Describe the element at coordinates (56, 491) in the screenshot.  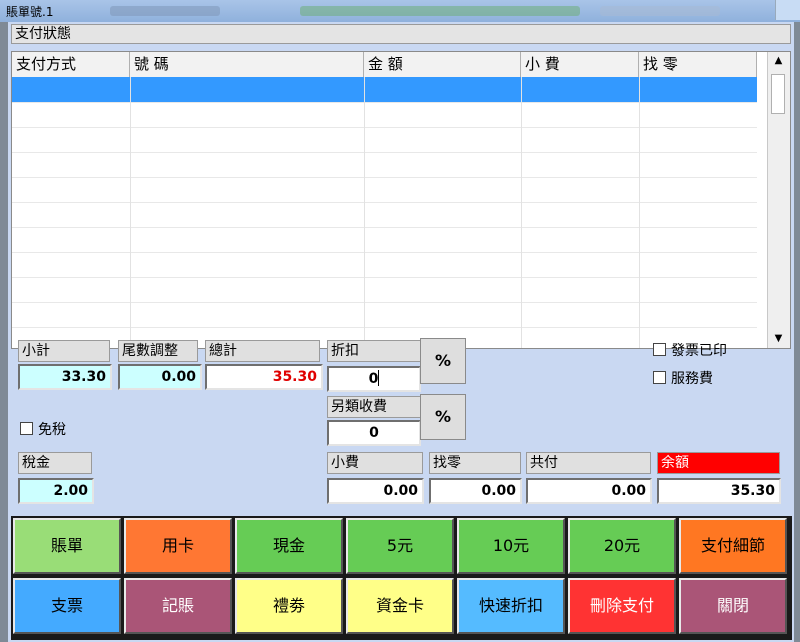
I see `tax-field: 2.00` at that location.